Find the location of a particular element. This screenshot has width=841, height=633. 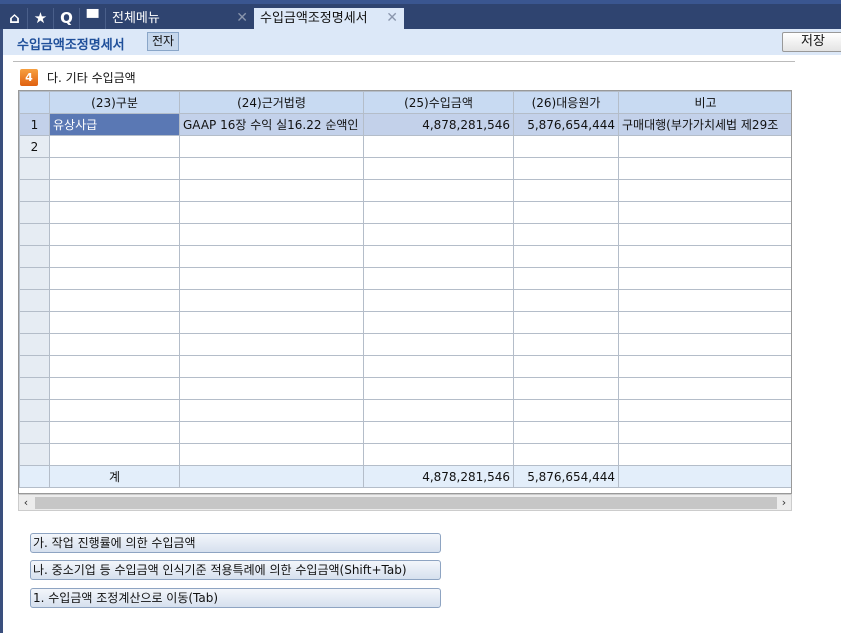

column-header: (24)근거법령 is located at coordinates (271, 102).